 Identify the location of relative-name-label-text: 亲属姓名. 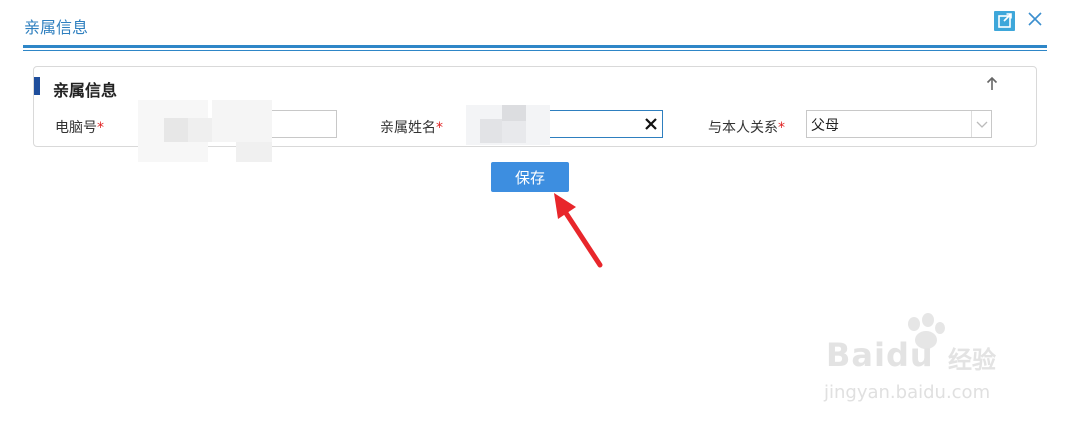
(408, 128).